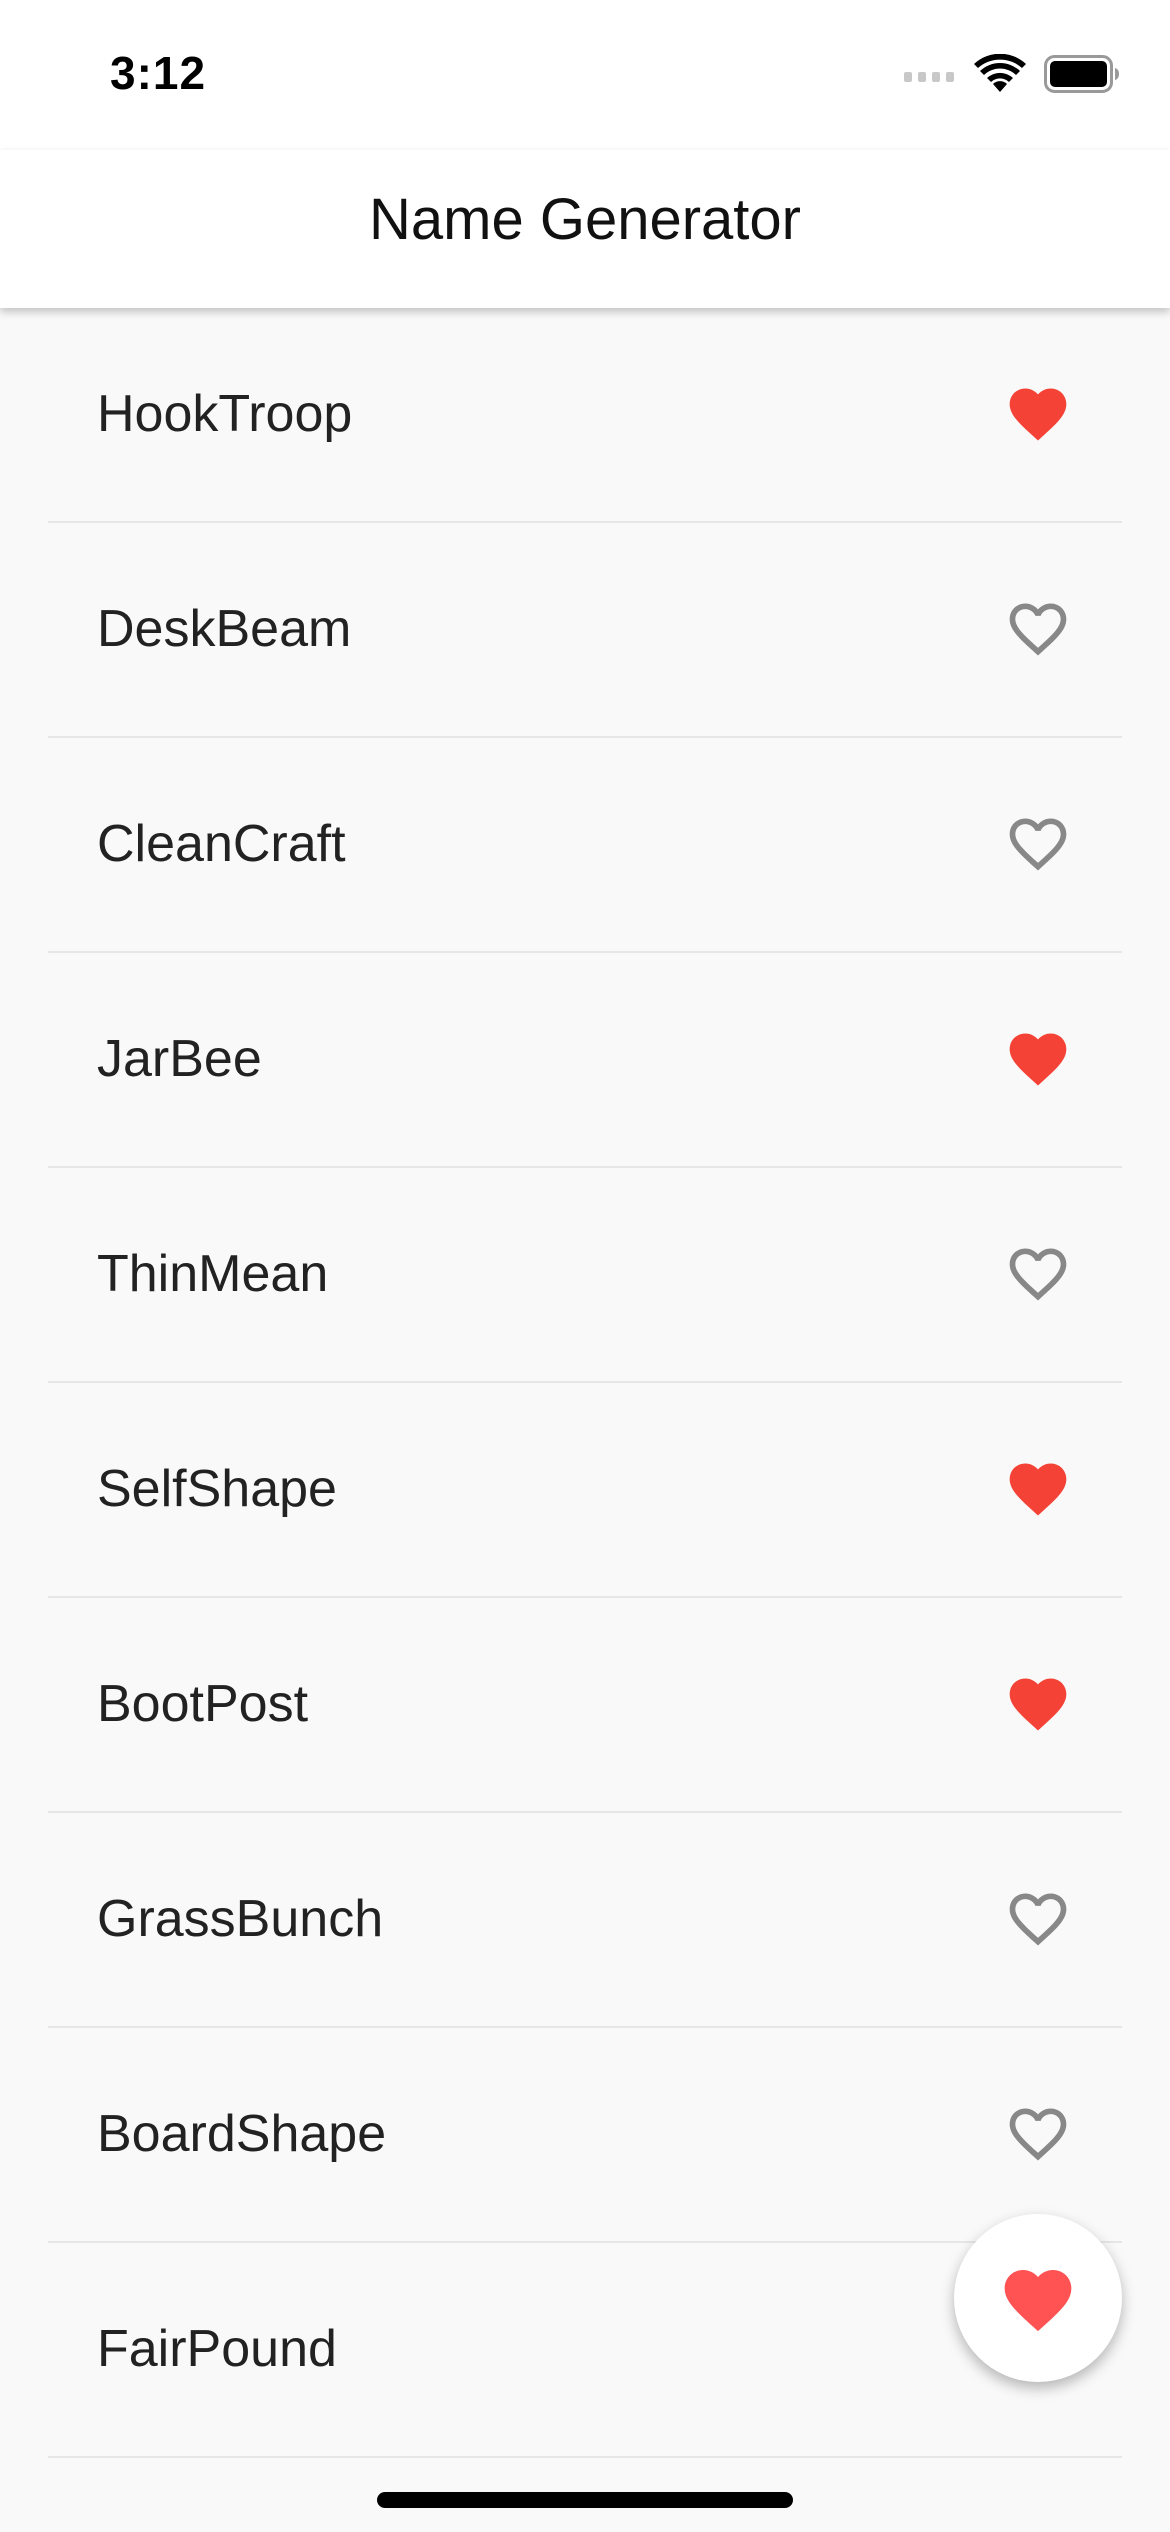 The height and width of the screenshot is (2532, 1170). What do you see at coordinates (585, 630) in the screenshot?
I see `list-item: DeskBeam` at bounding box center [585, 630].